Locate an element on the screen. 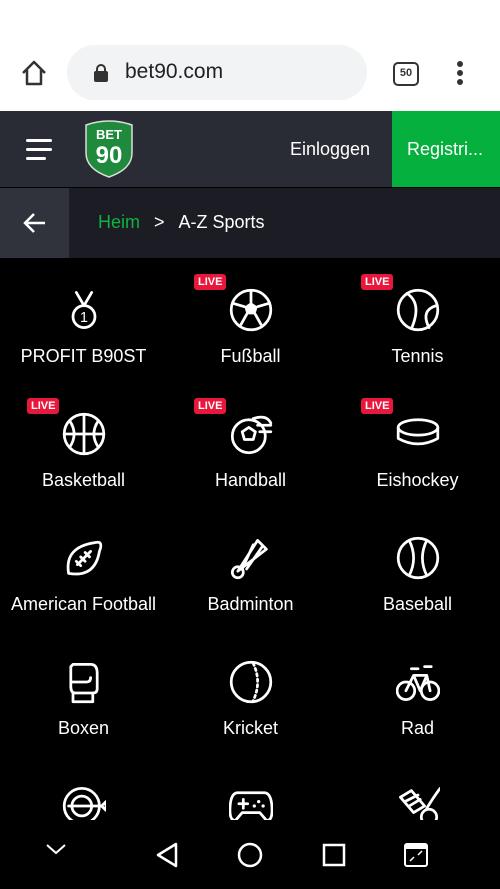 Image resolution: width=500 pixels, height=889 pixels. sport-item: Tennis LIVE is located at coordinates (417, 320).